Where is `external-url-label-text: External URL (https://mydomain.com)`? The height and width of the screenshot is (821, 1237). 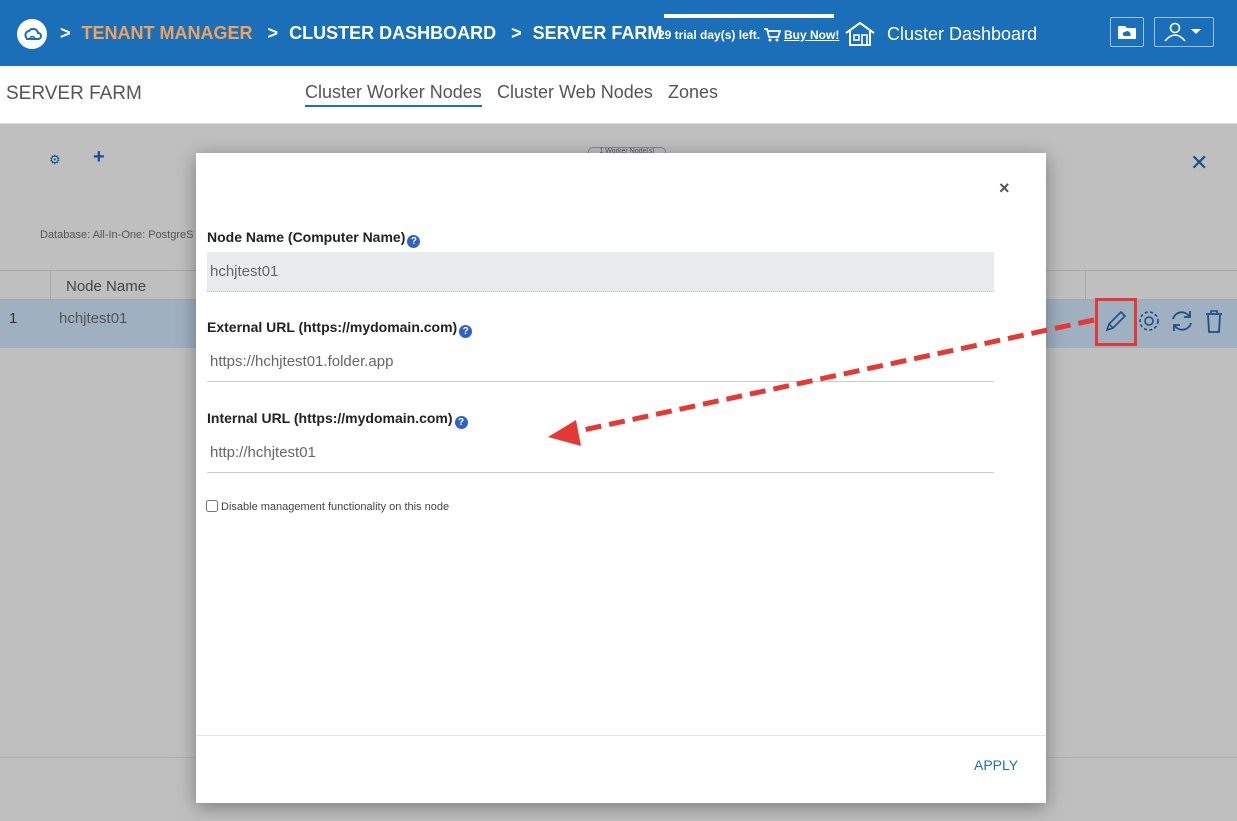 external-url-label-text: External URL (https://mydomain.com) is located at coordinates (332, 327).